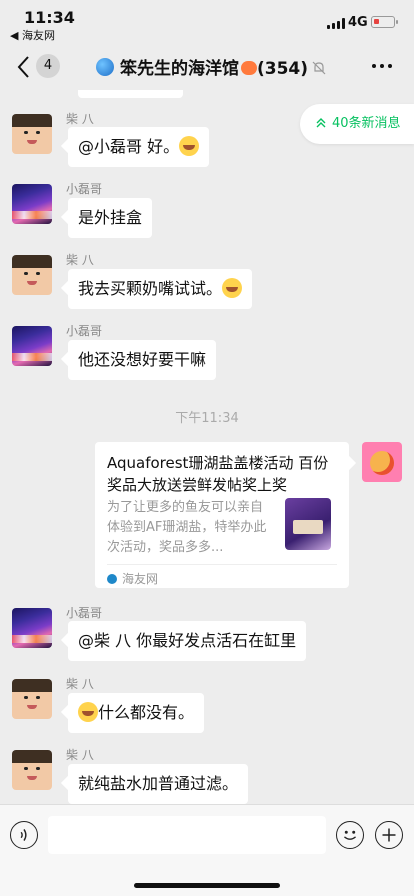 The height and width of the screenshot is (896, 414). What do you see at coordinates (207, 22) in the screenshot?
I see `status-bar: 11:34 ◀ 海友网 4G` at bounding box center [207, 22].